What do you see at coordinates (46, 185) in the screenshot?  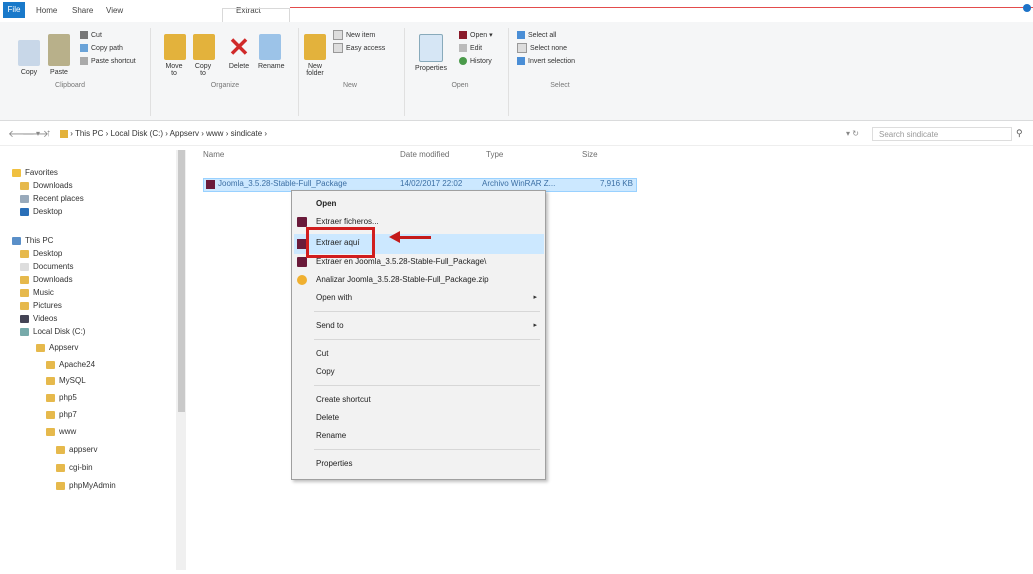 I see `nav-item-downloads: Downloads` at bounding box center [46, 185].